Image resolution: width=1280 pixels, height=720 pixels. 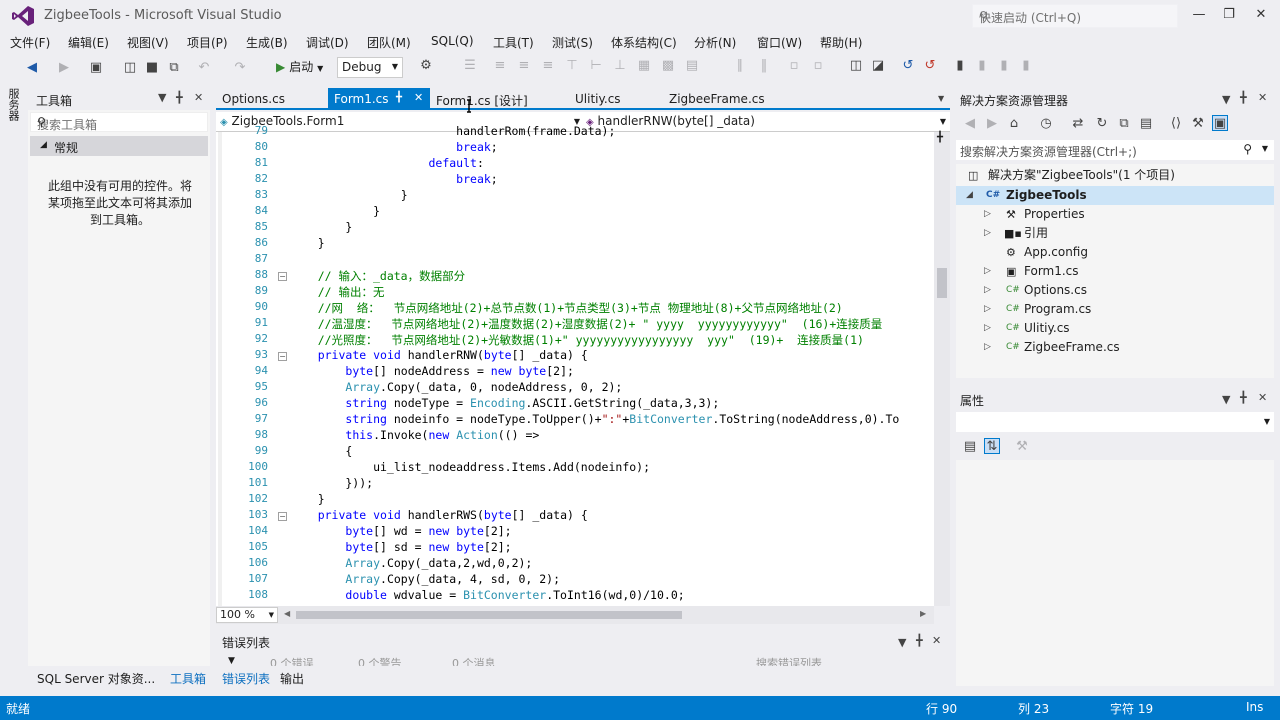 I want to click on center-horizontally-icon: ▫, so click(x=794, y=66).